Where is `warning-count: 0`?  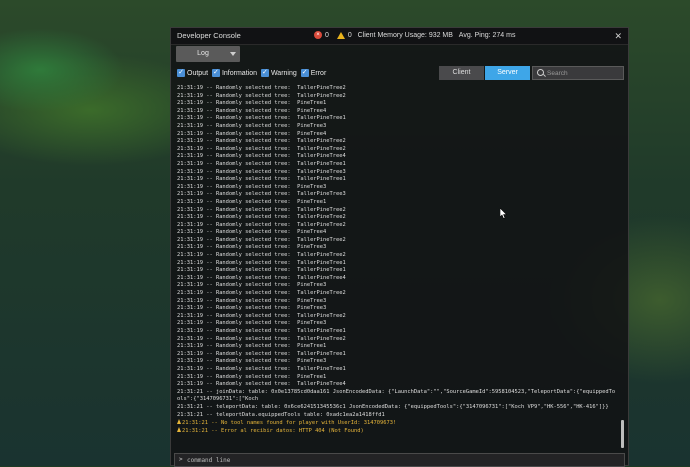 warning-count: 0 is located at coordinates (349, 35).